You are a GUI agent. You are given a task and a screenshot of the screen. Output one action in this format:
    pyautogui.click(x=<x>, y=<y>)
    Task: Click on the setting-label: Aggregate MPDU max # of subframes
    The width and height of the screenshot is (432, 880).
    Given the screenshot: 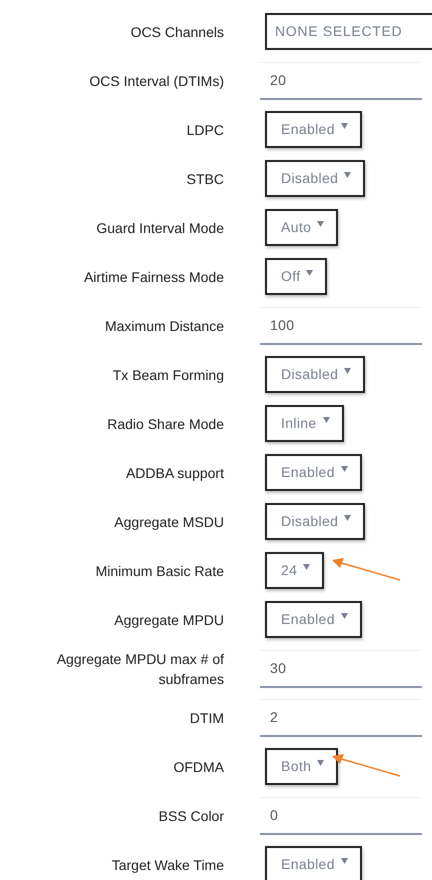 What is the action you would take?
    pyautogui.click(x=140, y=669)
    